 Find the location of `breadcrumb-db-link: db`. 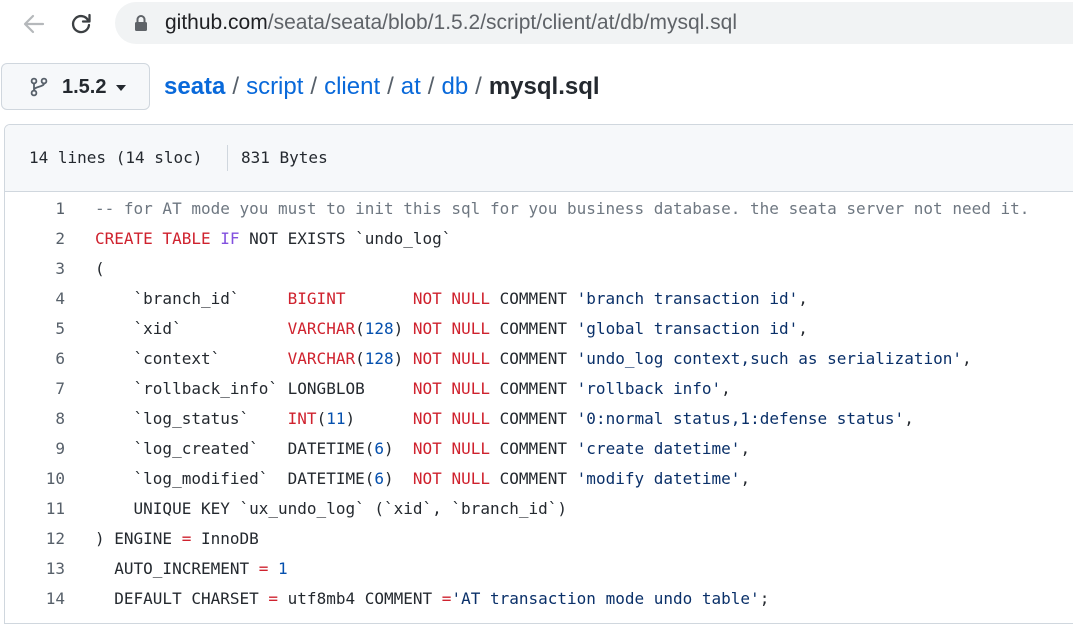

breadcrumb-db-link: db is located at coordinates (454, 86).